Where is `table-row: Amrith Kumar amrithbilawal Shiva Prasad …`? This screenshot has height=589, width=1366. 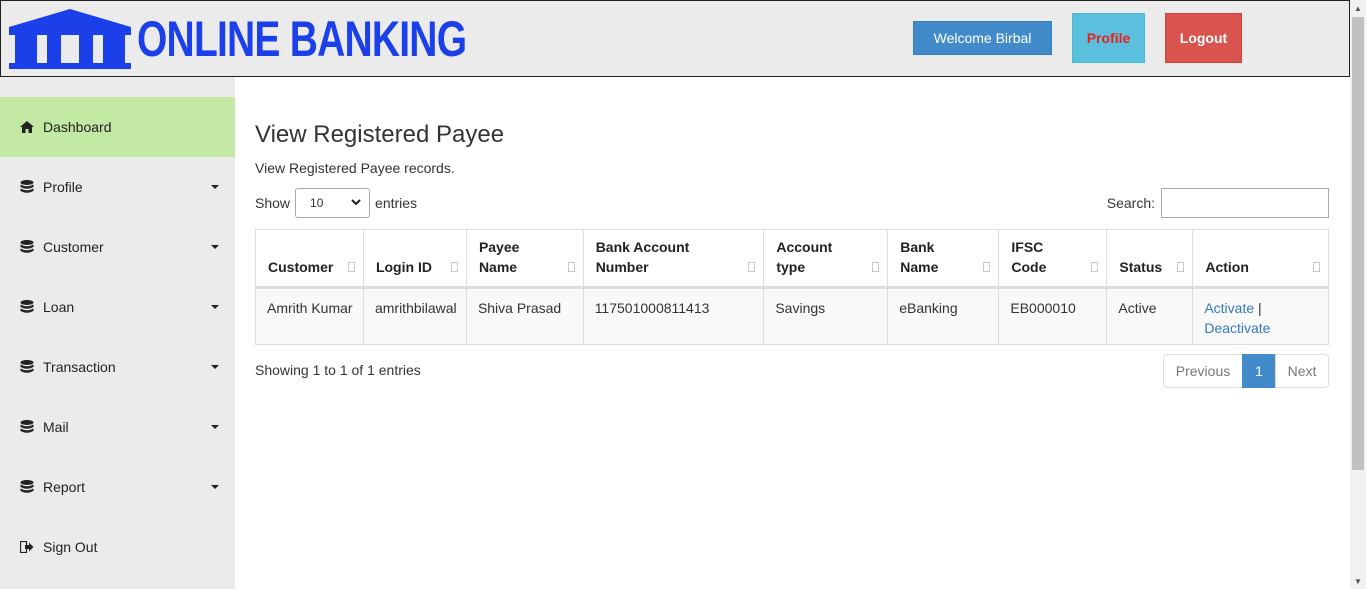
table-row: Amrith Kumar amrithbilawal Shiva Prasad … is located at coordinates (792, 316).